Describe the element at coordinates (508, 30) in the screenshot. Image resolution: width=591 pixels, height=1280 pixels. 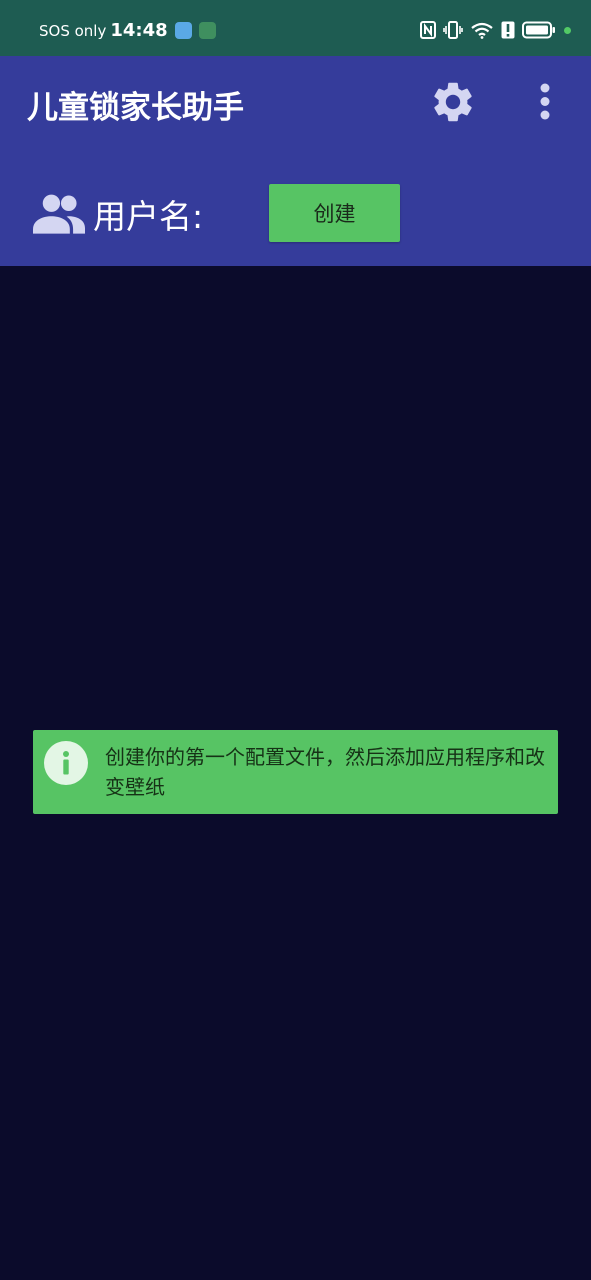
I see `alert-icon` at that location.